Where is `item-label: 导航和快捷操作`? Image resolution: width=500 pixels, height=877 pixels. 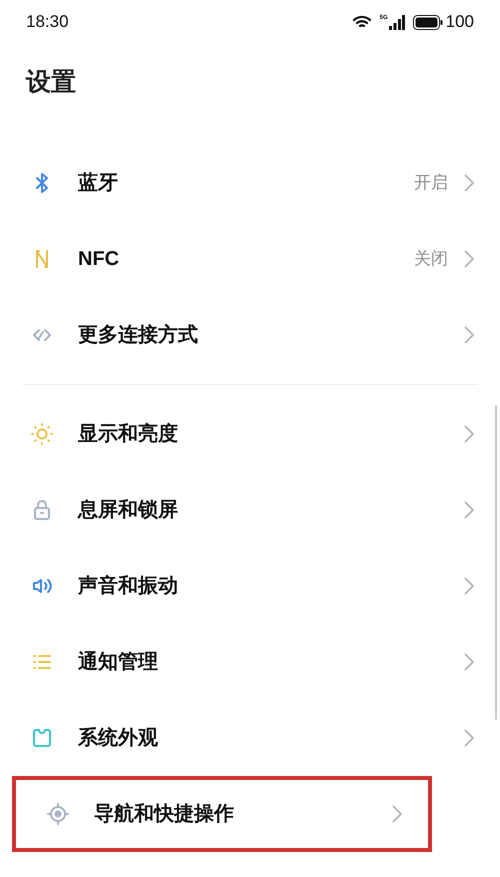 item-label: 导航和快捷操作 is located at coordinates (164, 814).